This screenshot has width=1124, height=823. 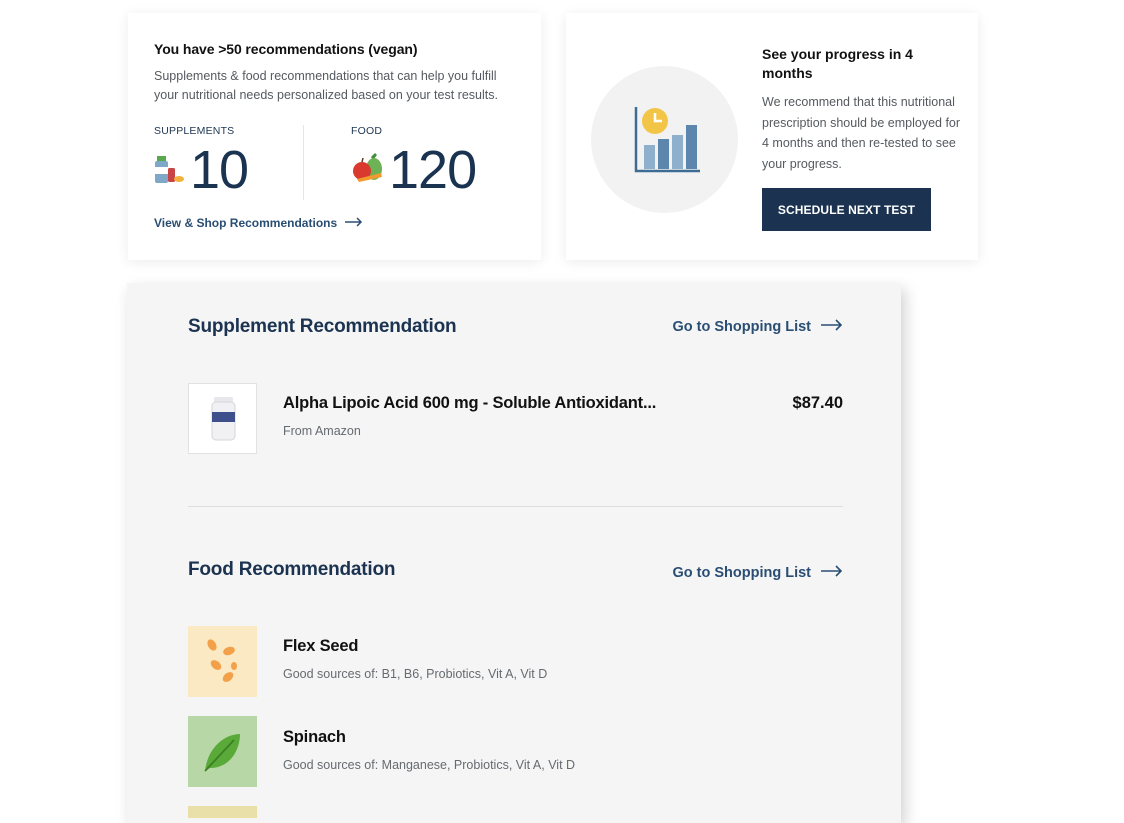 I want to click on supplements-stat: SUPPLEMENTS 10, so click(x=201, y=162).